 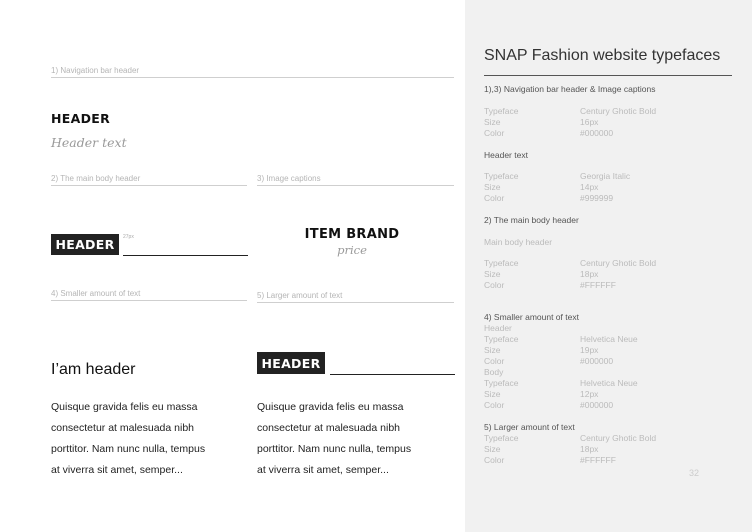 What do you see at coordinates (355, 180) in the screenshot?
I see `section-label-image-captions: 3) Image captions` at bounding box center [355, 180].